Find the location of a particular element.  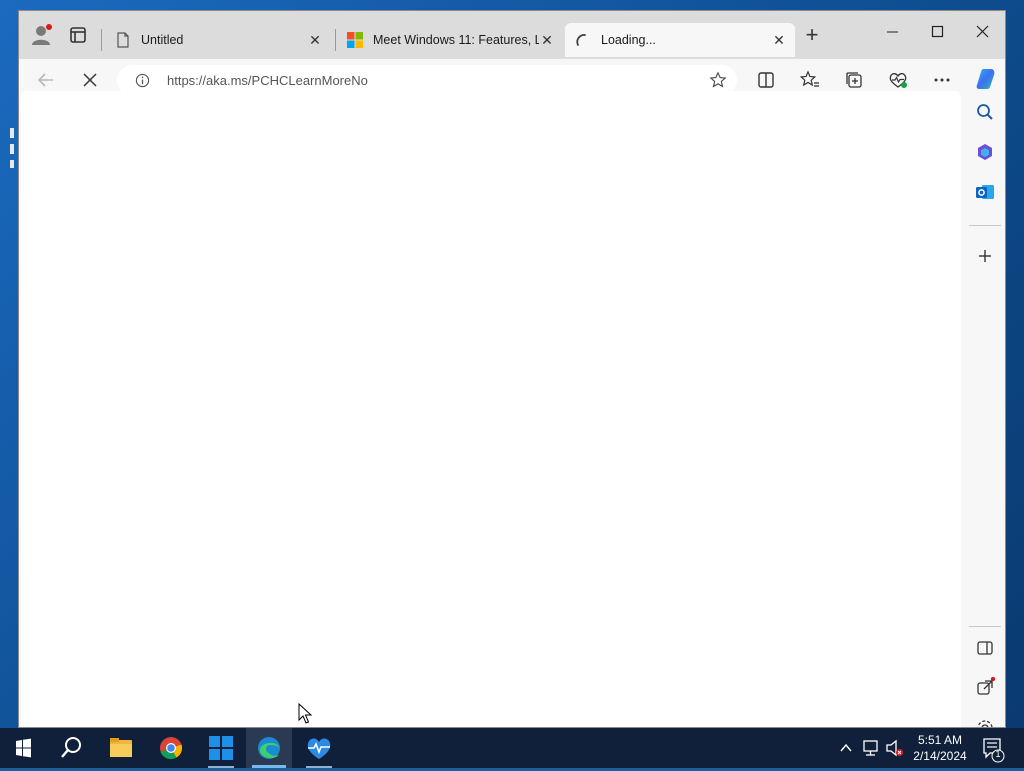

collections-button is located at coordinates (854, 80).